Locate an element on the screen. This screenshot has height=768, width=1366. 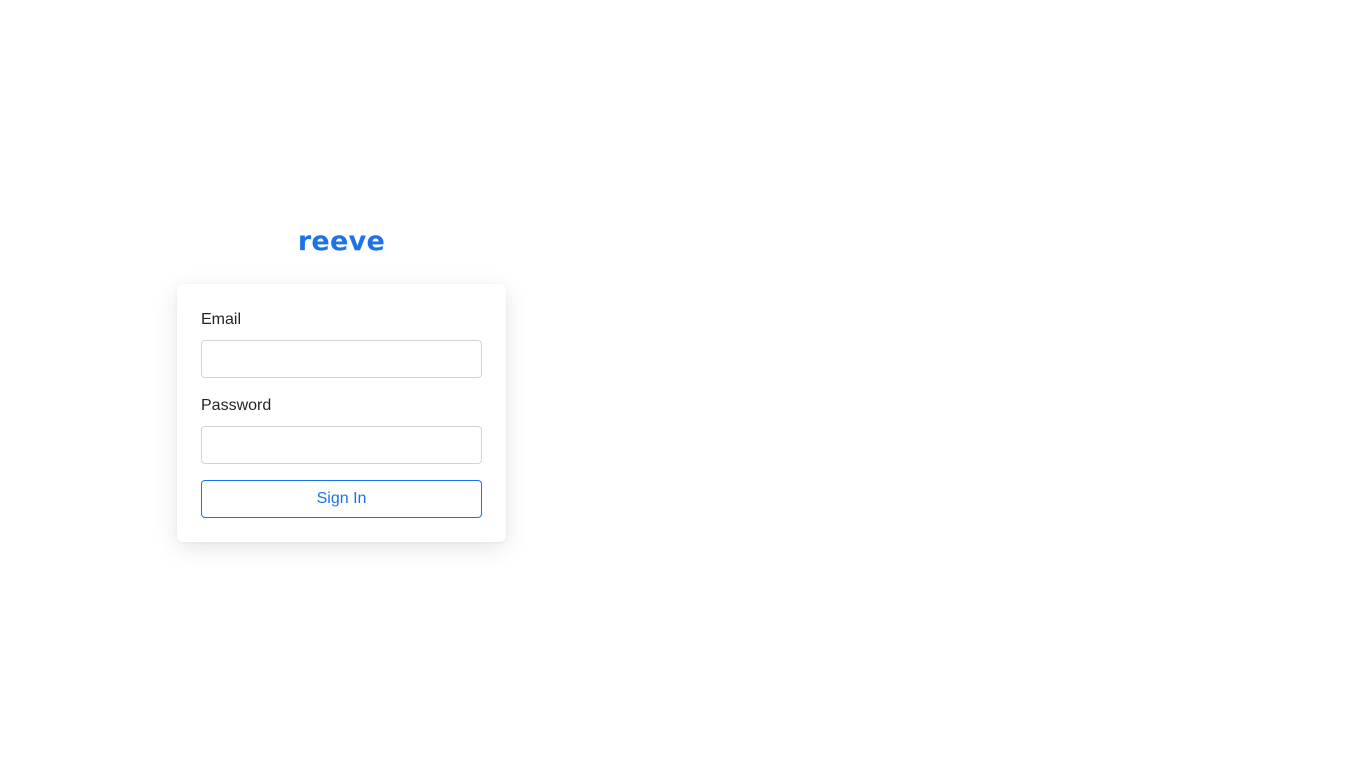
login-card: Email Password Sign In is located at coordinates (341, 413).